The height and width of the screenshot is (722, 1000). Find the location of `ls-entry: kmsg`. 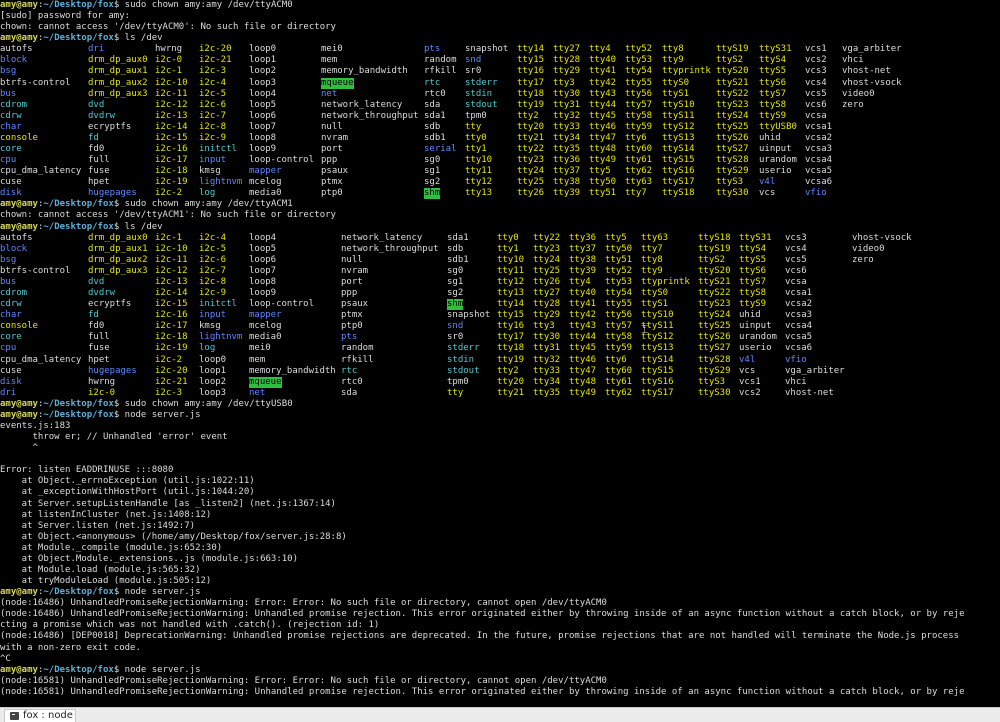

ls-entry: kmsg is located at coordinates (210, 171).